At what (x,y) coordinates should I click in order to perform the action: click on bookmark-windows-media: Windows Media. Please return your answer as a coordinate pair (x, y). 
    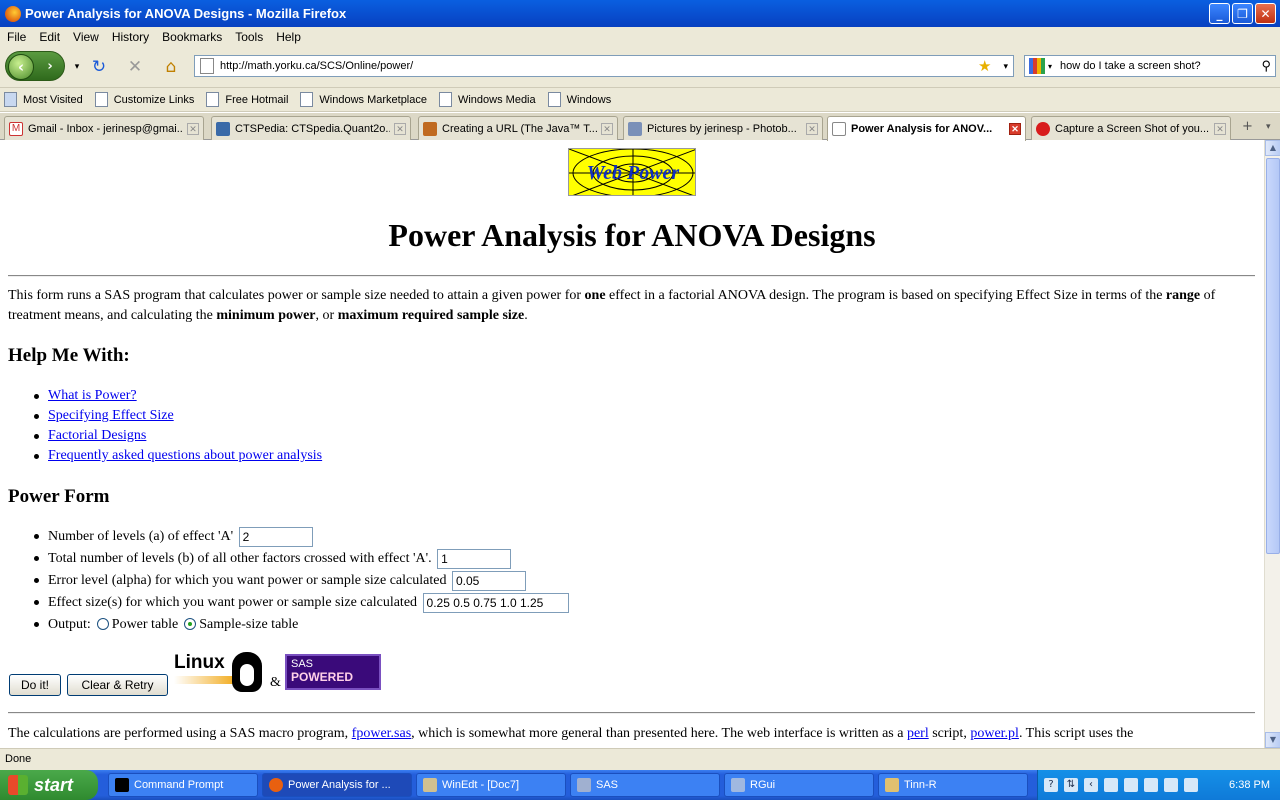
    Looking at the image, I should click on (487, 99).